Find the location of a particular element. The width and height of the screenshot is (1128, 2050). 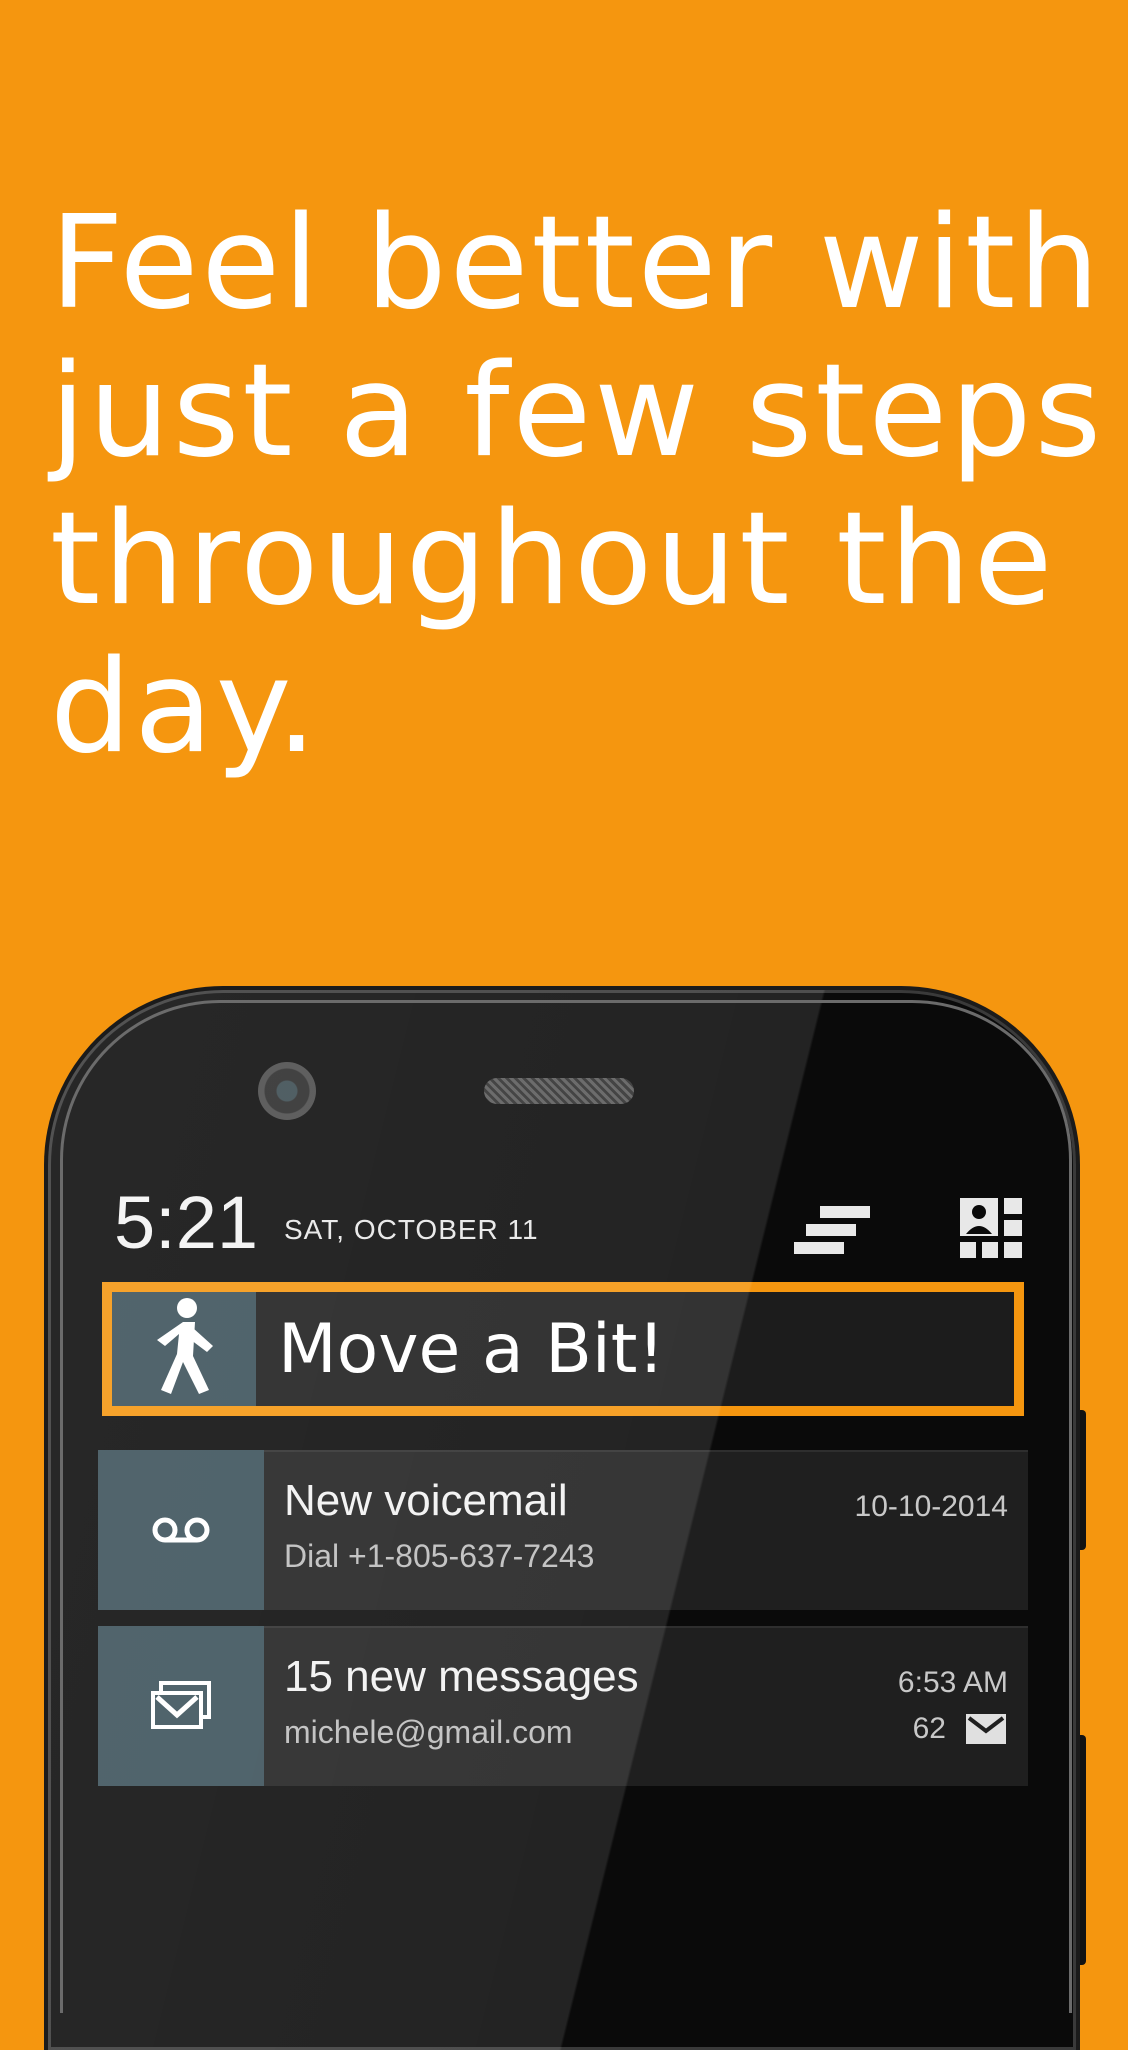

mail-envelope-icon is located at coordinates (986, 1731).